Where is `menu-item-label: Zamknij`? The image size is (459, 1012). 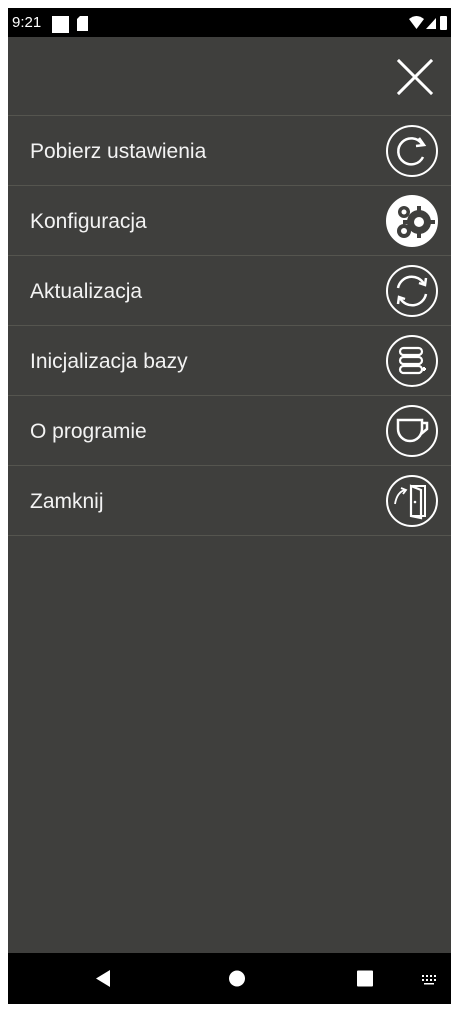
menu-item-label: Zamknij is located at coordinates (67, 501).